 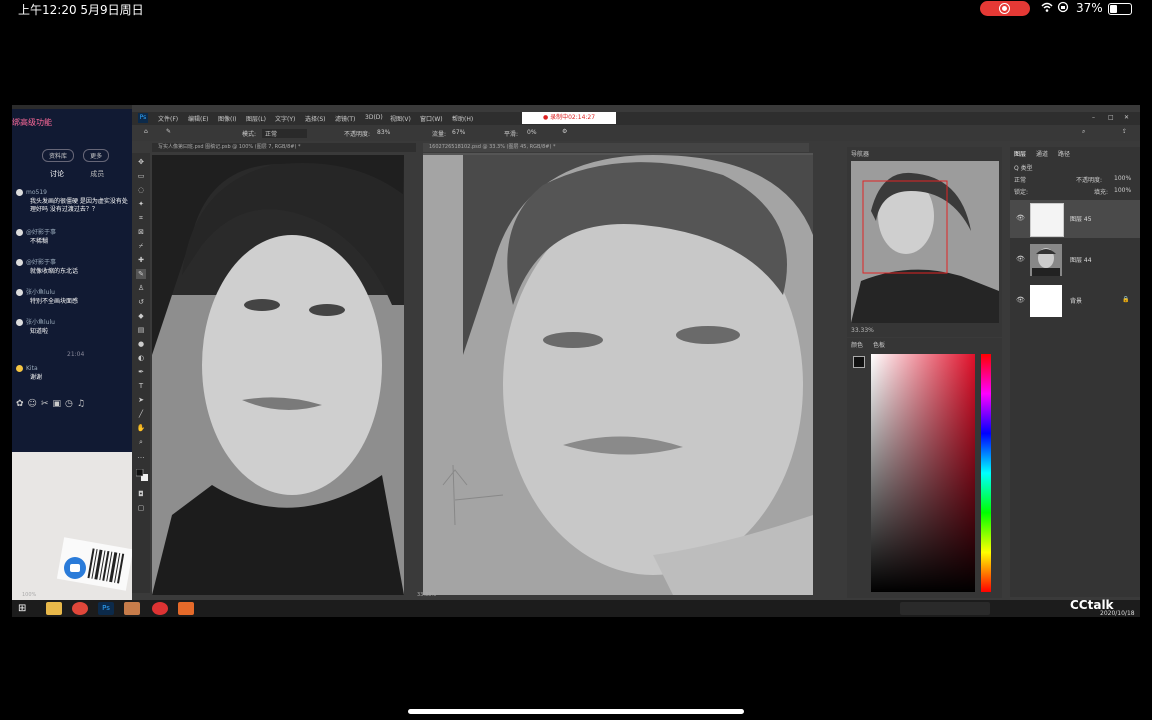 What do you see at coordinates (458, 132) in the screenshot?
I see `flow-value: 67%` at bounding box center [458, 132].